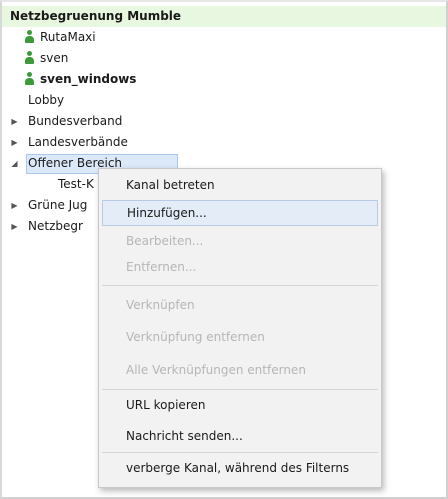  What do you see at coordinates (55, 226) in the screenshot?
I see `channel-label: Netzbegr` at bounding box center [55, 226].